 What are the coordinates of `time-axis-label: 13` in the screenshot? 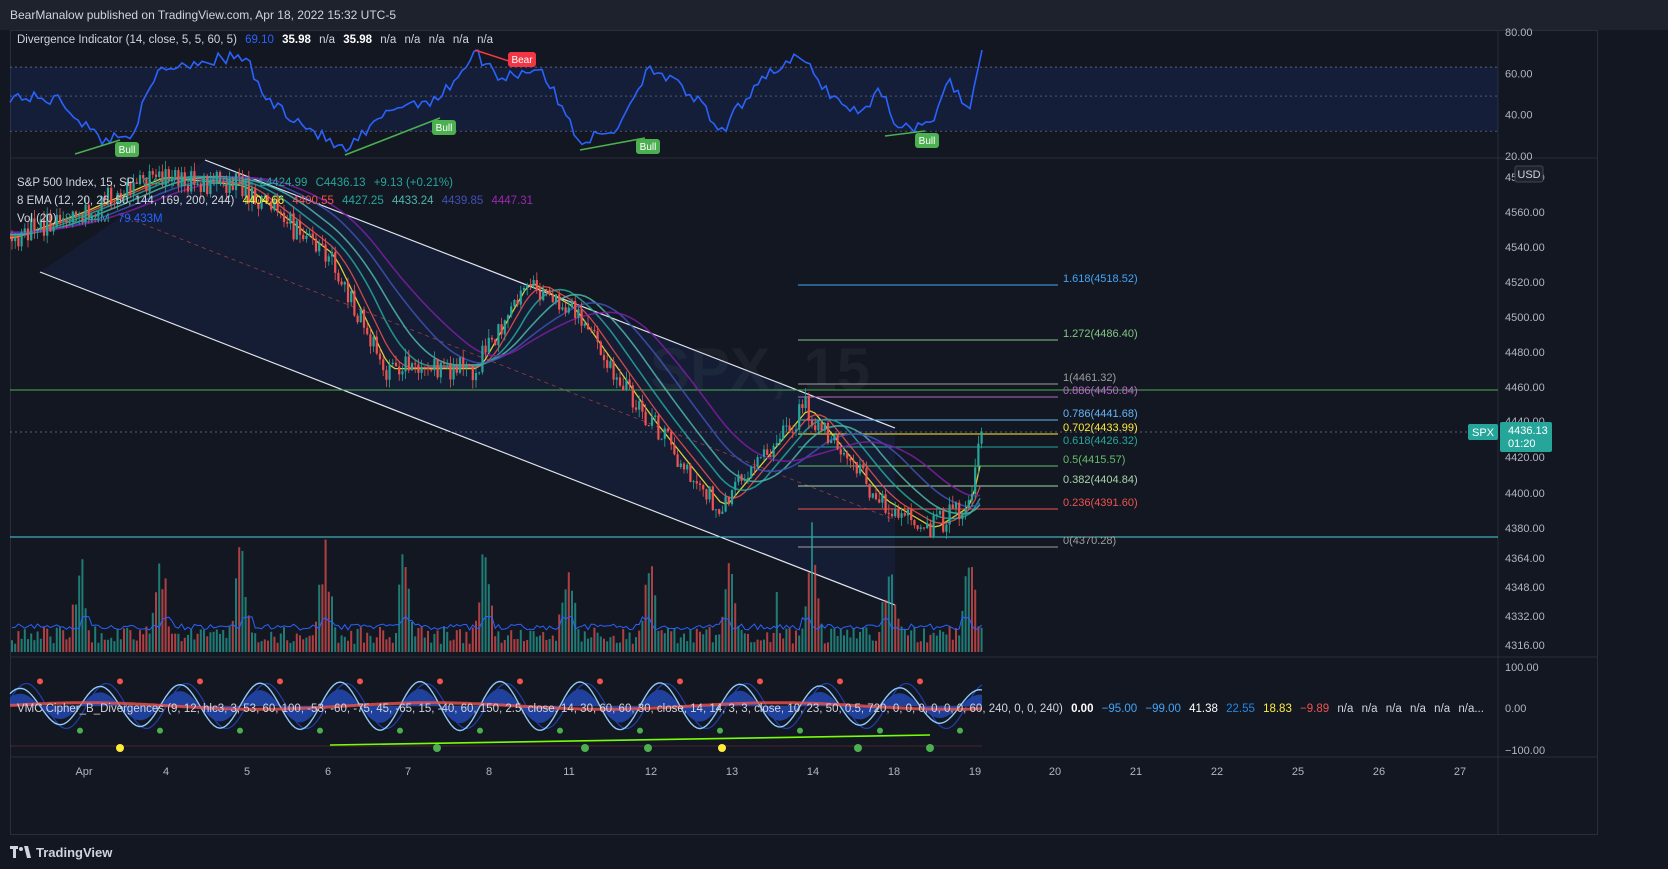 It's located at (732, 772).